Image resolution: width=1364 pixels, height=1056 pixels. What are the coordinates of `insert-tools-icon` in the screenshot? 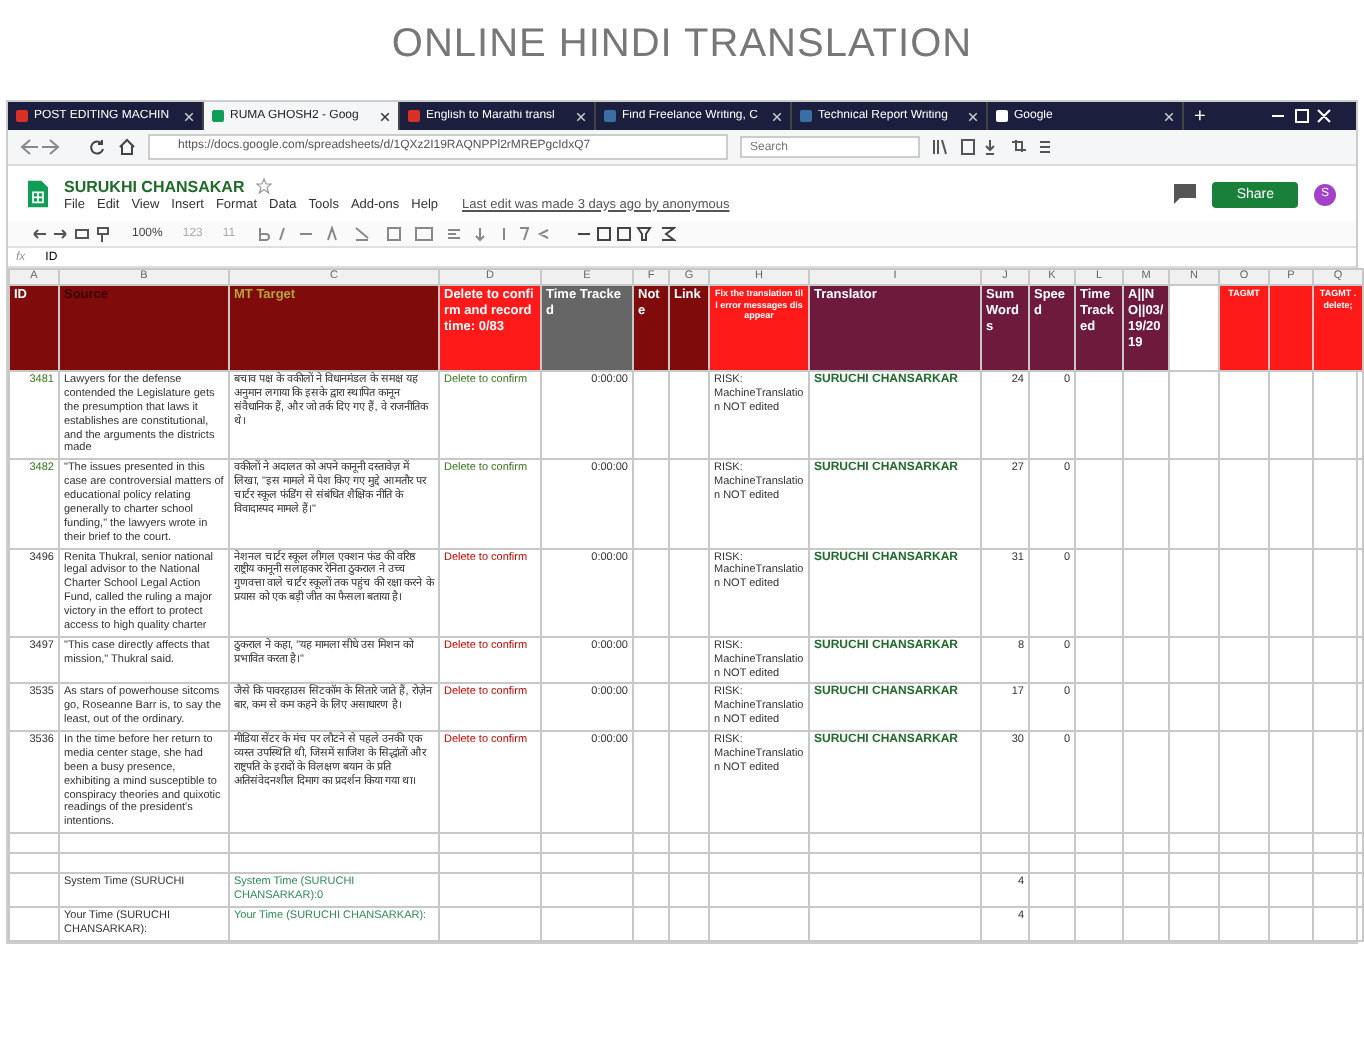 It's located at (625, 234).